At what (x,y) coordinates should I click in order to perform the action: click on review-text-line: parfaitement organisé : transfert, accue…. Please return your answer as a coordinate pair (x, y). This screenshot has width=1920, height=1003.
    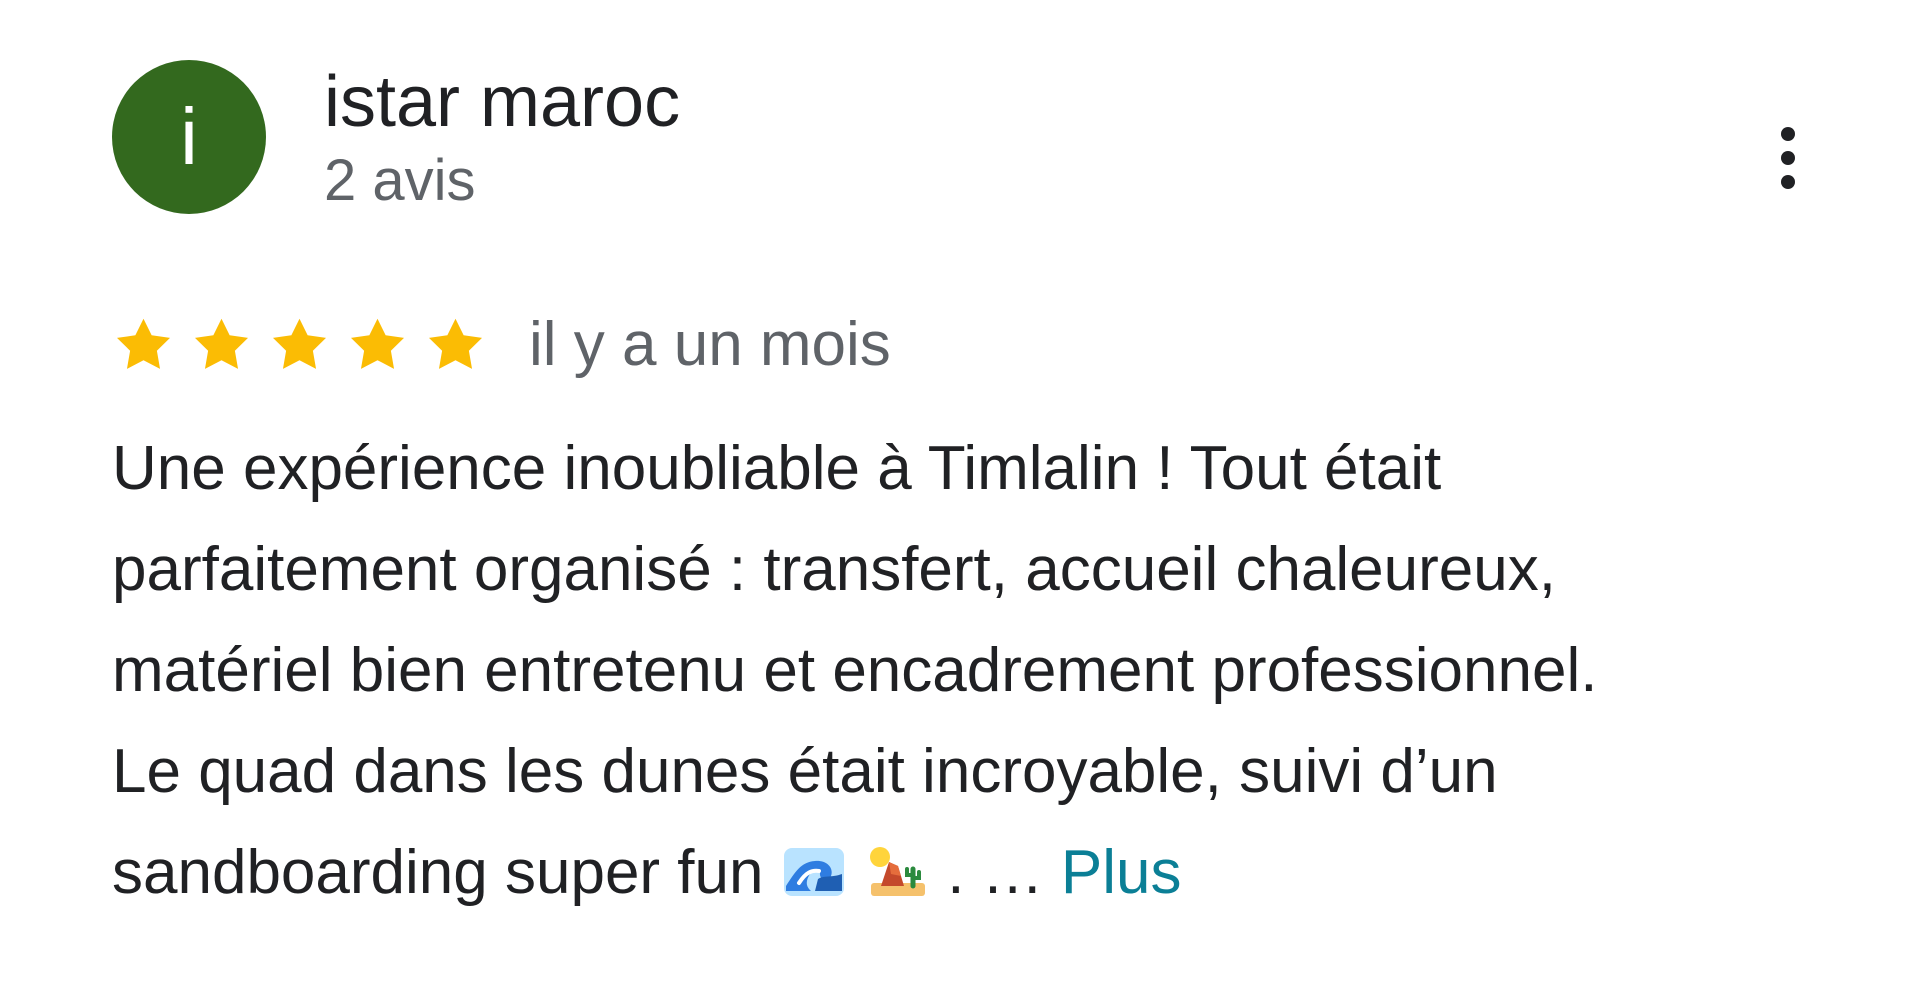
    Looking at the image, I should click on (834, 569).